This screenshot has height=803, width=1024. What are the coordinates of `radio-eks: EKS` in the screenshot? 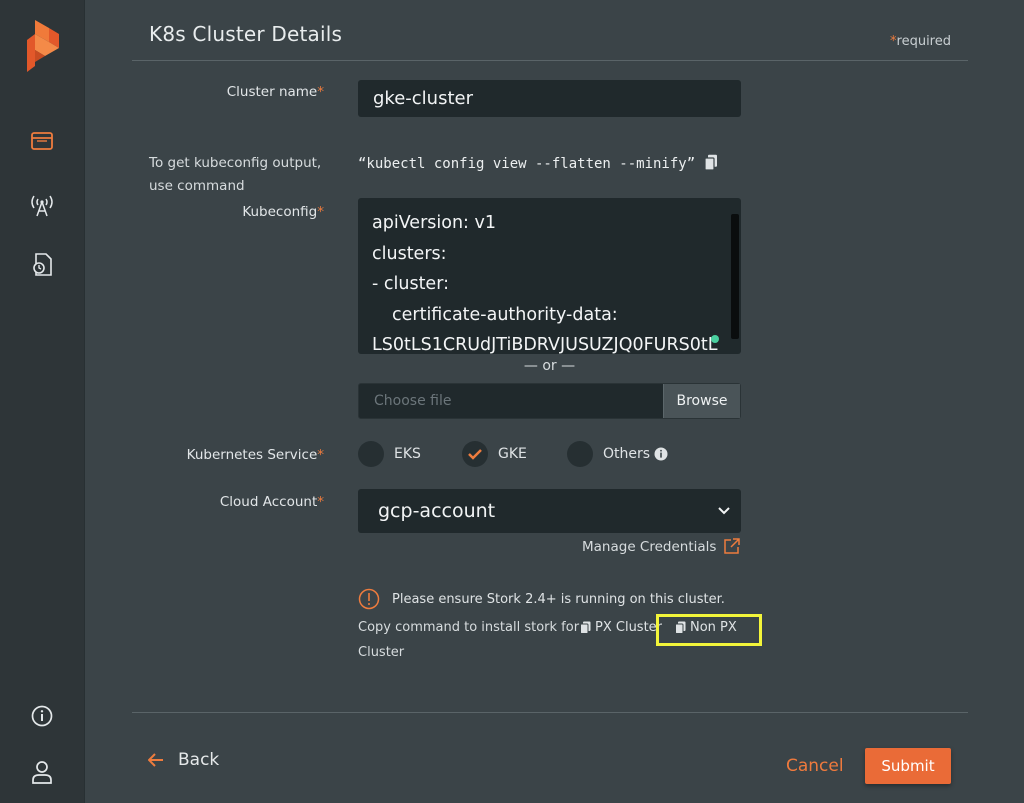 It's located at (389, 454).